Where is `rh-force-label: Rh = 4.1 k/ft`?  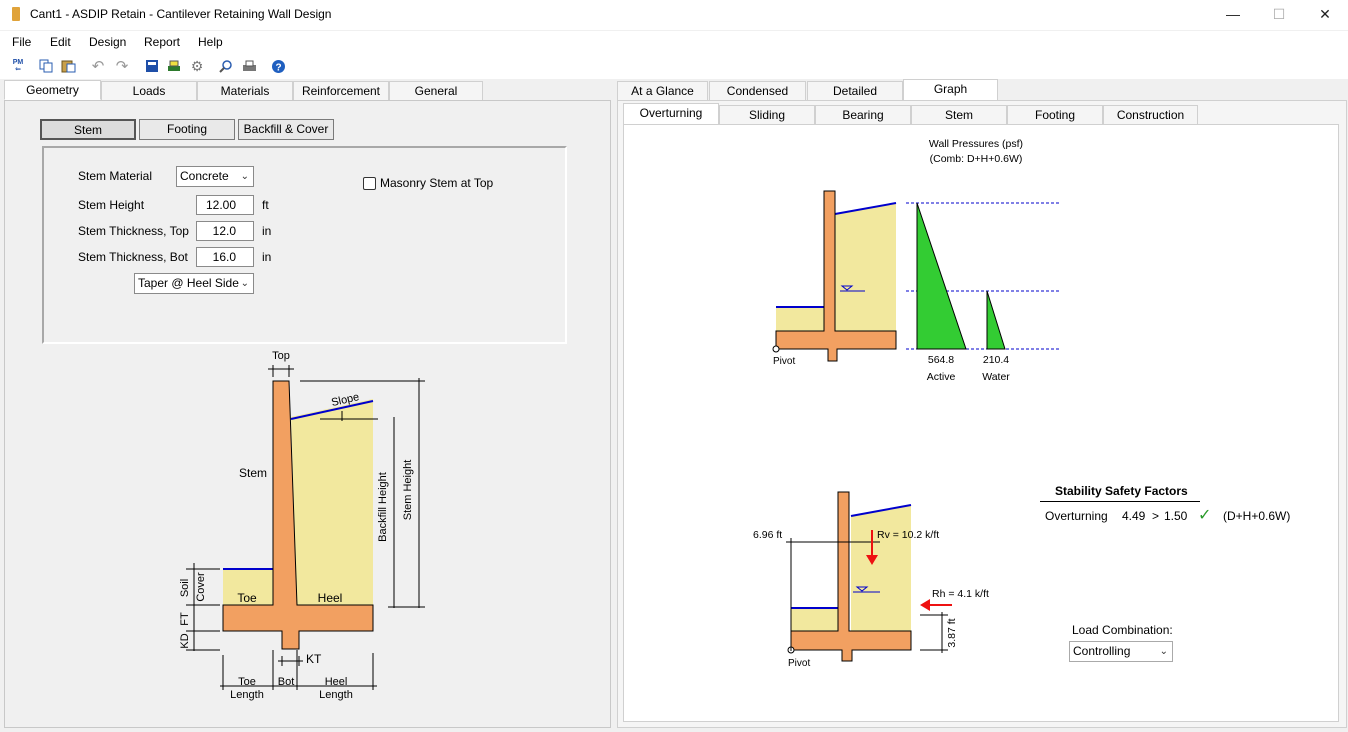 rh-force-label: Rh = 4.1 k/ft is located at coordinates (960, 594).